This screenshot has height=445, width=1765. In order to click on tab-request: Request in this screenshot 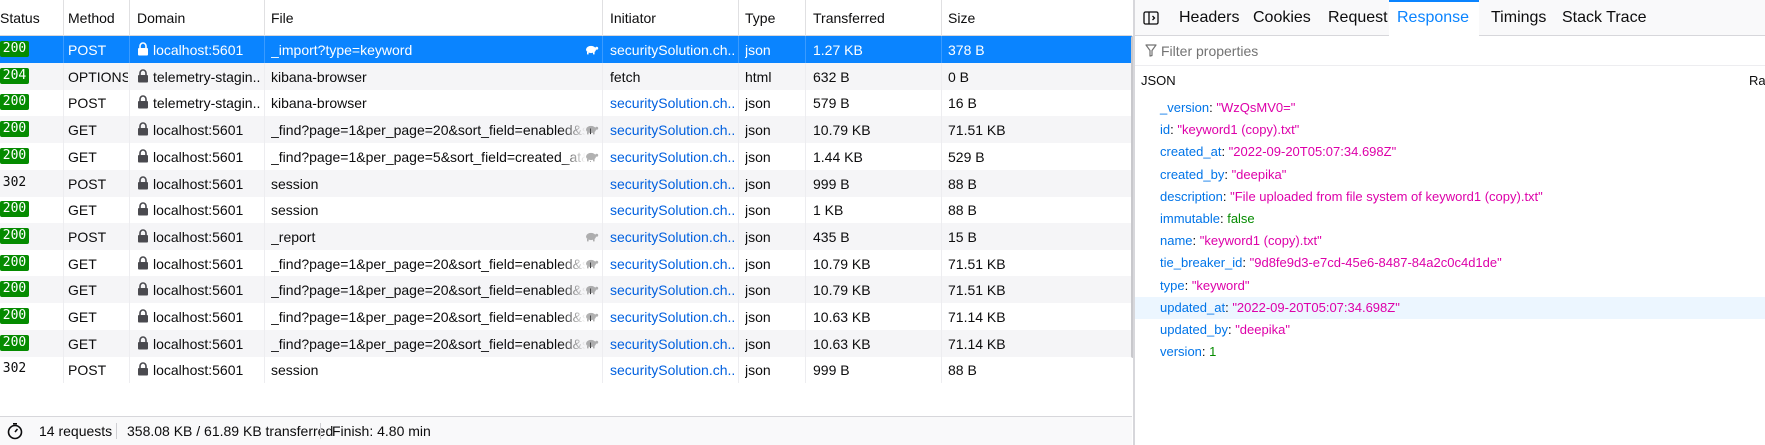, I will do `click(1358, 17)`.